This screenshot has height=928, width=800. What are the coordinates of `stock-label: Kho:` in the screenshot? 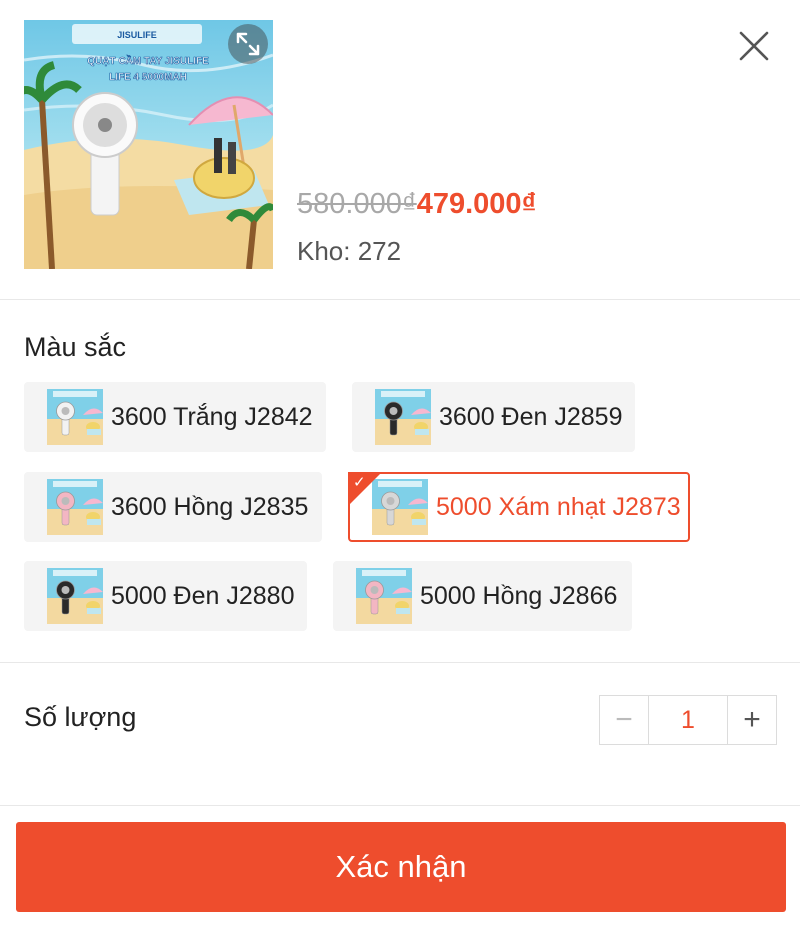 It's located at (327, 251).